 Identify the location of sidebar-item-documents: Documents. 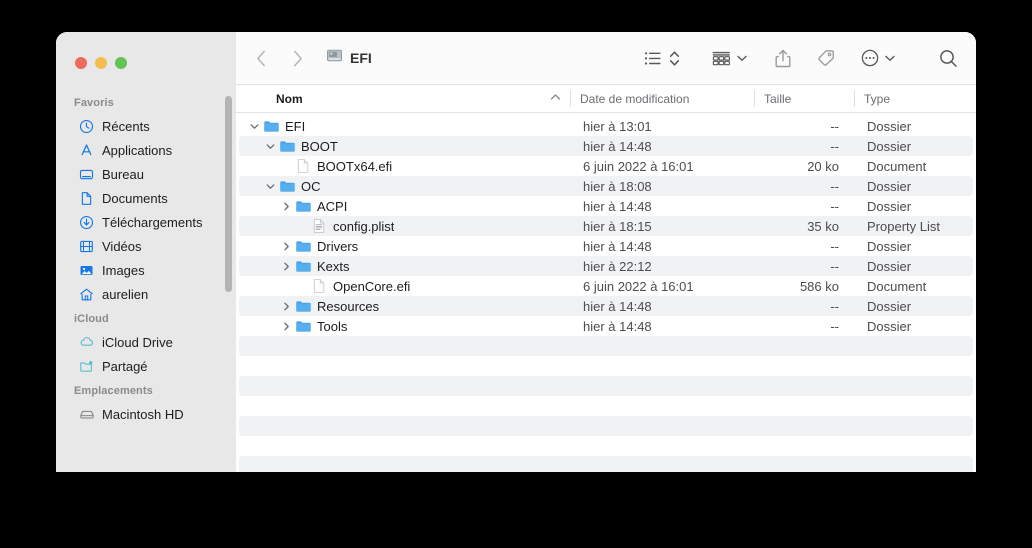
(140, 198).